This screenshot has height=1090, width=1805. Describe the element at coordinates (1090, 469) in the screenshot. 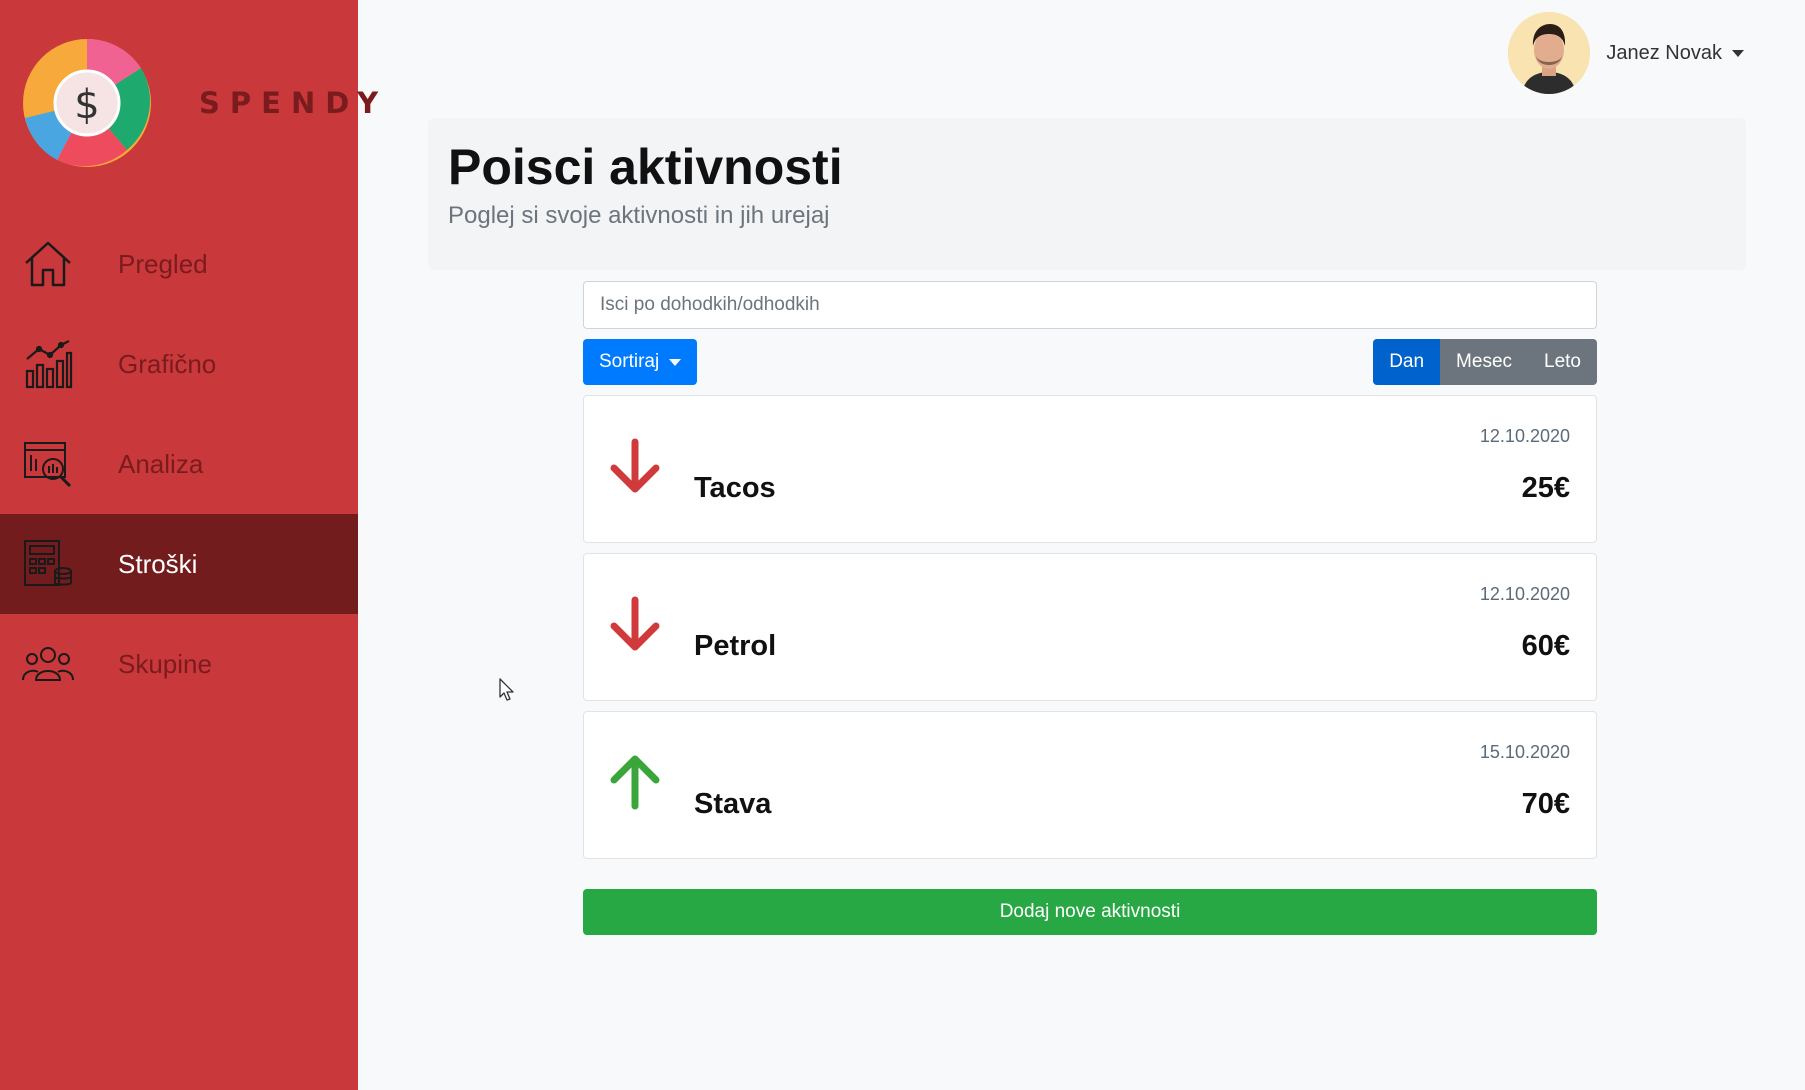

I see `activity-card: Tacos 12.10.2020 25€` at that location.